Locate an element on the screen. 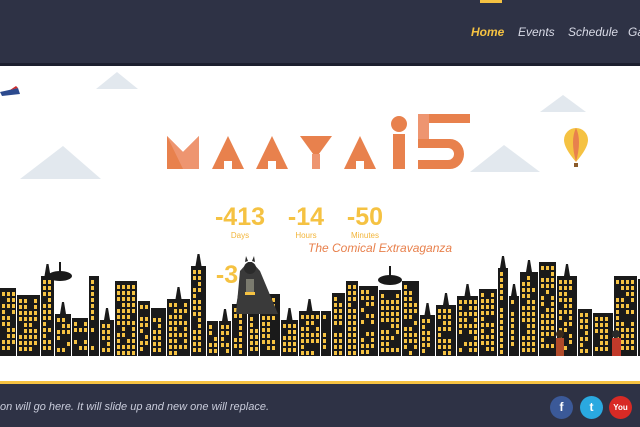 This screenshot has width=640, height=427. active-indicator is located at coordinates (491, 1).